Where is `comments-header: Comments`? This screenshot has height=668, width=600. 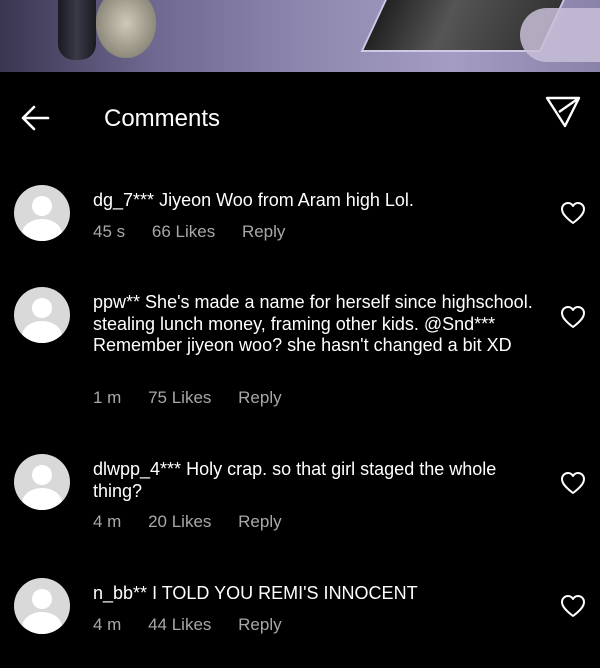
comments-header: Comments is located at coordinates (300, 118).